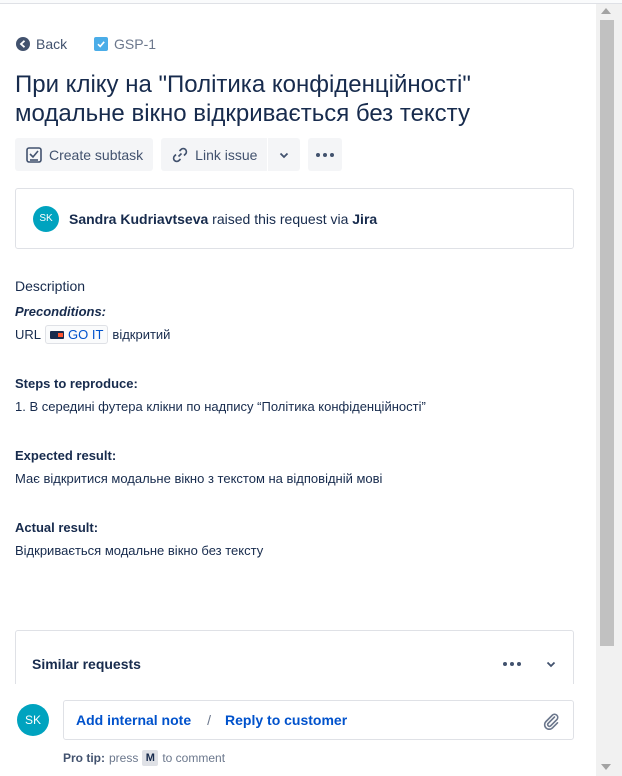 The image size is (622, 776). I want to click on issue-toolbar: Create subtask Link issue, so click(179, 154).